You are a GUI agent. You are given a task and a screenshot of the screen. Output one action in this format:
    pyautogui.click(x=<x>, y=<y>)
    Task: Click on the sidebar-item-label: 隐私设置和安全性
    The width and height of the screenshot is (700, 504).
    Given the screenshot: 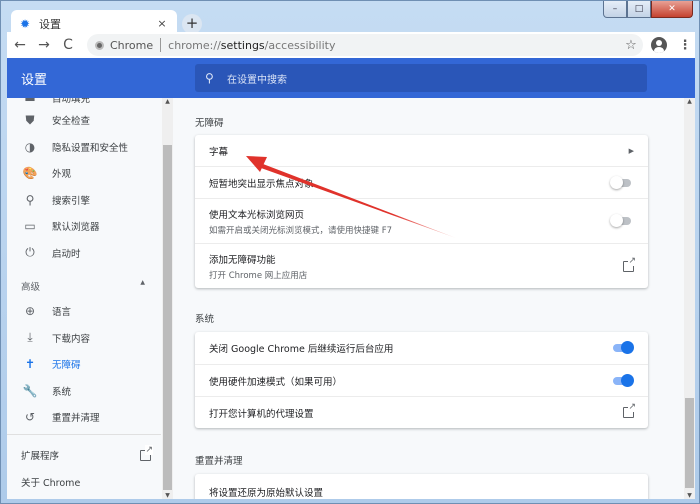 What is the action you would take?
    pyautogui.click(x=90, y=148)
    